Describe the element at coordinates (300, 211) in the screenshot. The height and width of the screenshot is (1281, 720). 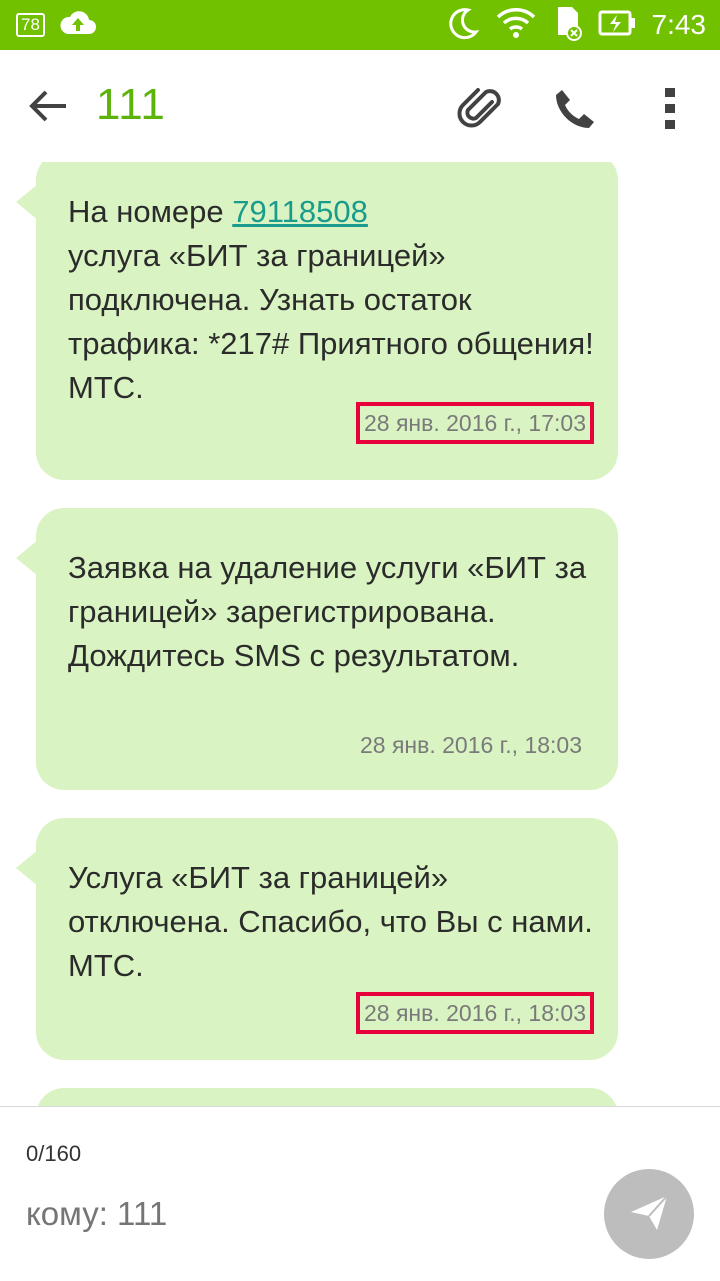
I see `phone-link: 79118508` at that location.